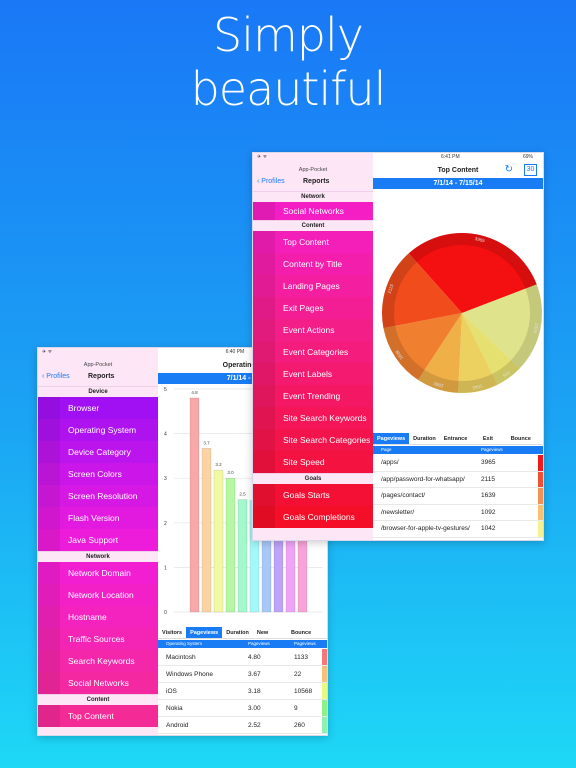 The image size is (576, 768). What do you see at coordinates (313, 418) in the screenshot?
I see `sidebar-item: Site Search Keywords` at bounding box center [313, 418].